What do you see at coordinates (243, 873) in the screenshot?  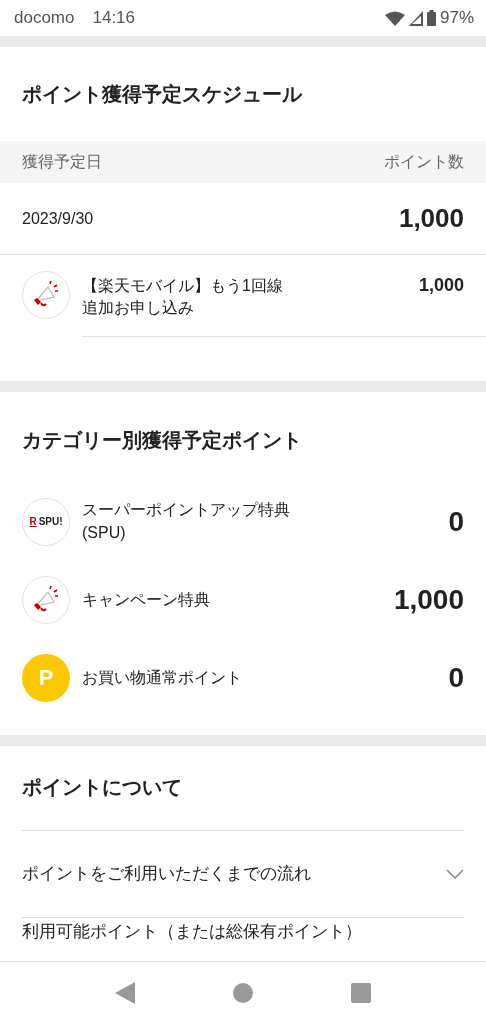 I see `accordion-row: ポイントをご利用いただくまでの流れ` at bounding box center [243, 873].